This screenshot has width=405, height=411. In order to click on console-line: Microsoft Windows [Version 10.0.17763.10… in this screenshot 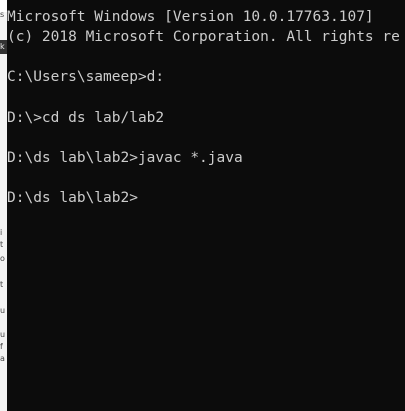, I will do `click(190, 17)`.